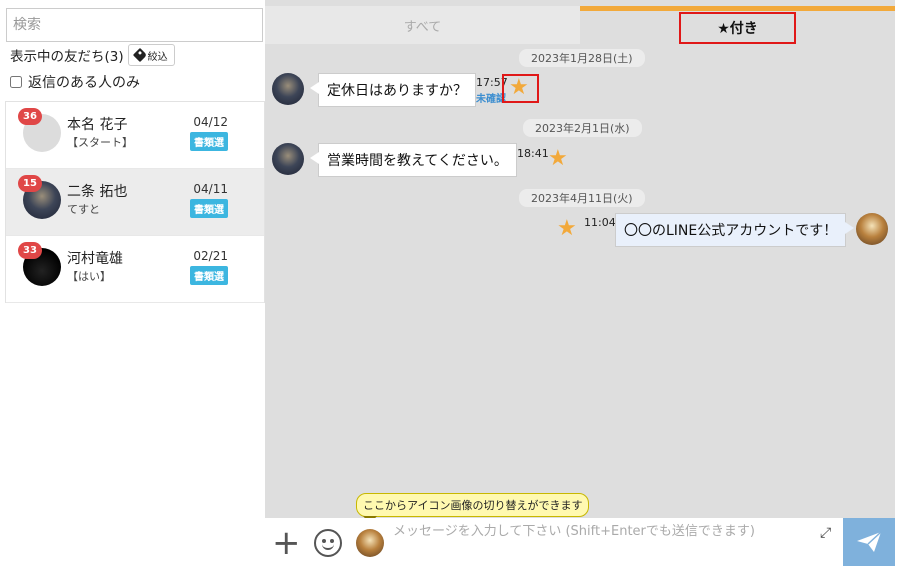 Image resolution: width=905 pixels, height=577 pixels. What do you see at coordinates (134, 25) in the screenshot?
I see `search-input` at bounding box center [134, 25].